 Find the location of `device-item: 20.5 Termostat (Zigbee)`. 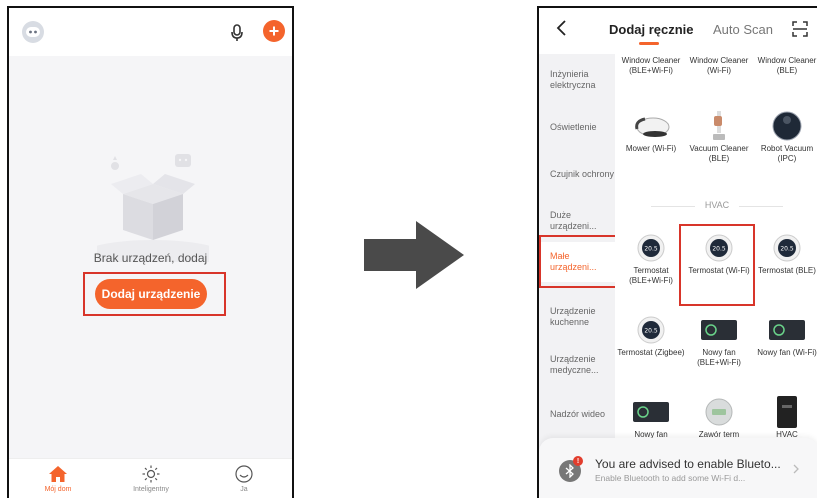

device-item: 20.5 Termostat (Zigbee) is located at coordinates (651, 335).